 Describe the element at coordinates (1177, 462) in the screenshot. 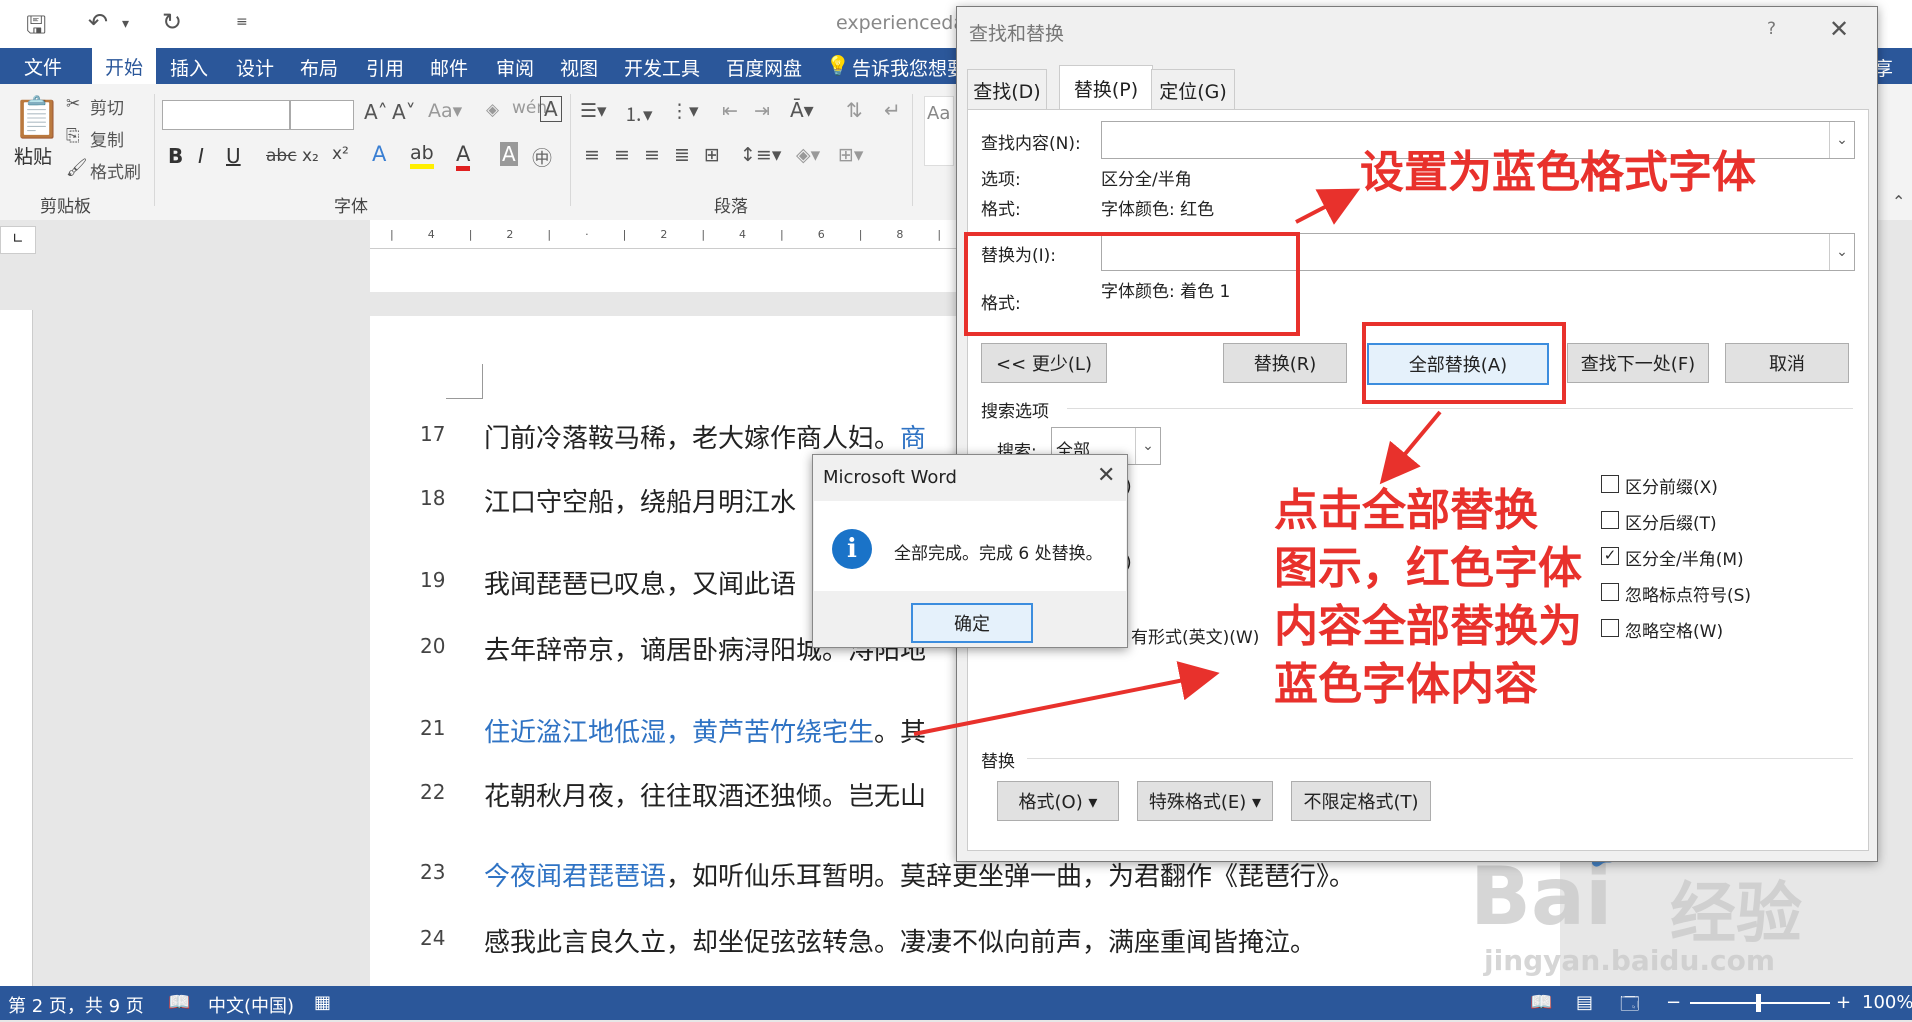

I see `annotation-arrows` at that location.